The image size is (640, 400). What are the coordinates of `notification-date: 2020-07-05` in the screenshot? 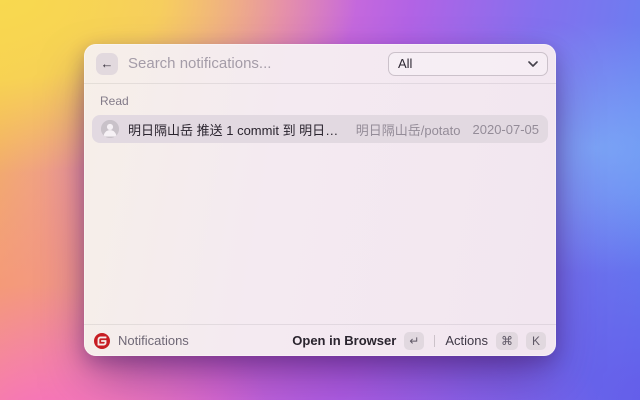 It's located at (506, 129).